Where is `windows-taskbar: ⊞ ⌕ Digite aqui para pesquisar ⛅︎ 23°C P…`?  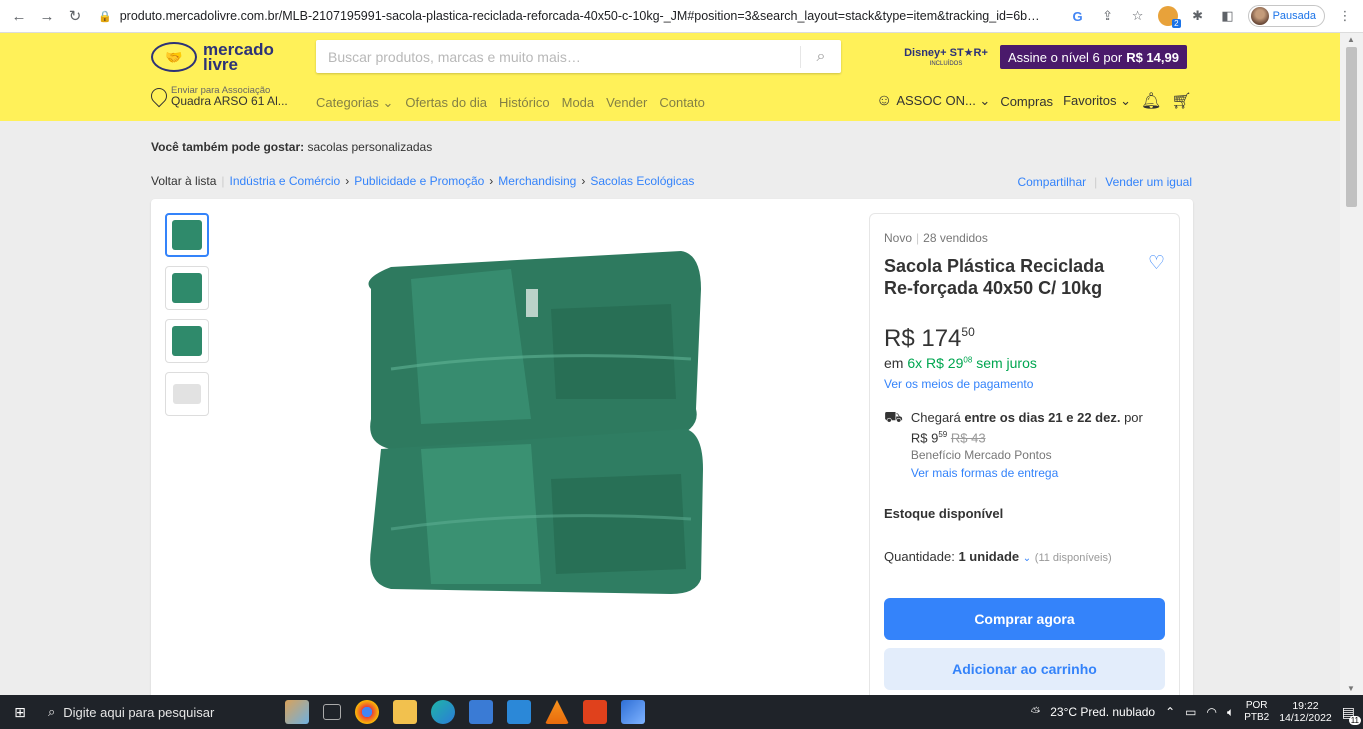 windows-taskbar: ⊞ ⌕ Digite aqui para pesquisar ⛅︎ 23°C P… is located at coordinates (681, 712).